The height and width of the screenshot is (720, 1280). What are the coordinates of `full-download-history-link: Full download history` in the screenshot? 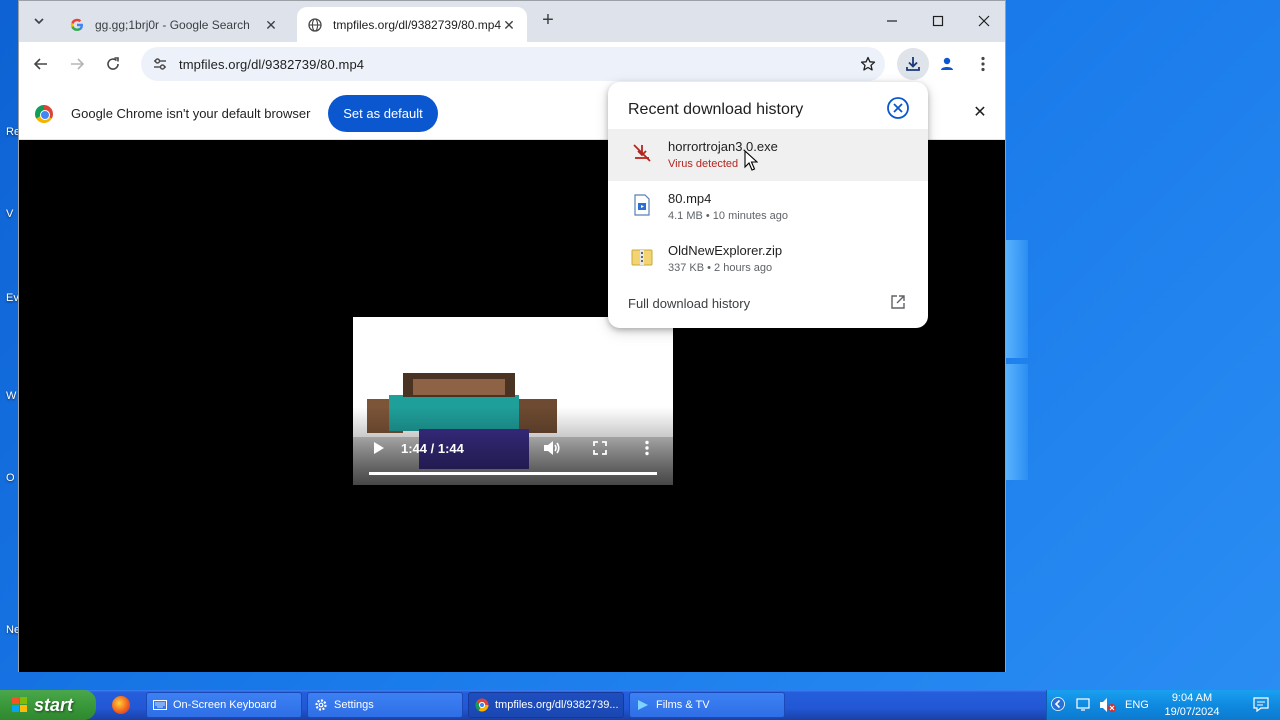 It's located at (689, 303).